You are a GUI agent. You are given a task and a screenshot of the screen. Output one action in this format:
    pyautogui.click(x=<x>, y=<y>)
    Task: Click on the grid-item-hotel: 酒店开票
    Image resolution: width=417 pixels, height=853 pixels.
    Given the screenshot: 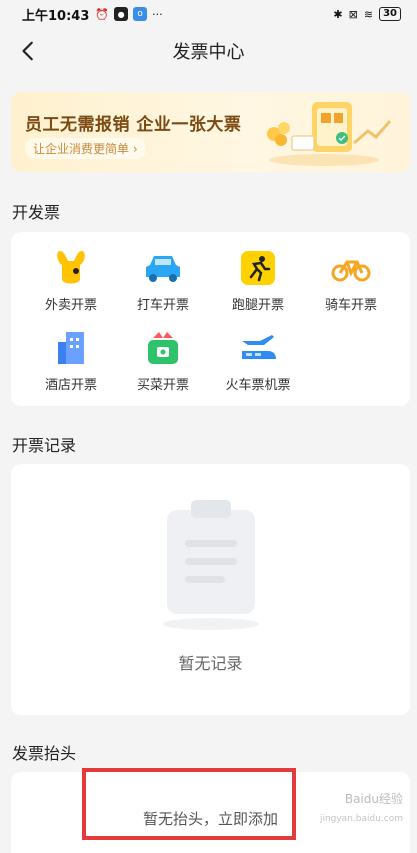 What is the action you would take?
    pyautogui.click(x=71, y=360)
    